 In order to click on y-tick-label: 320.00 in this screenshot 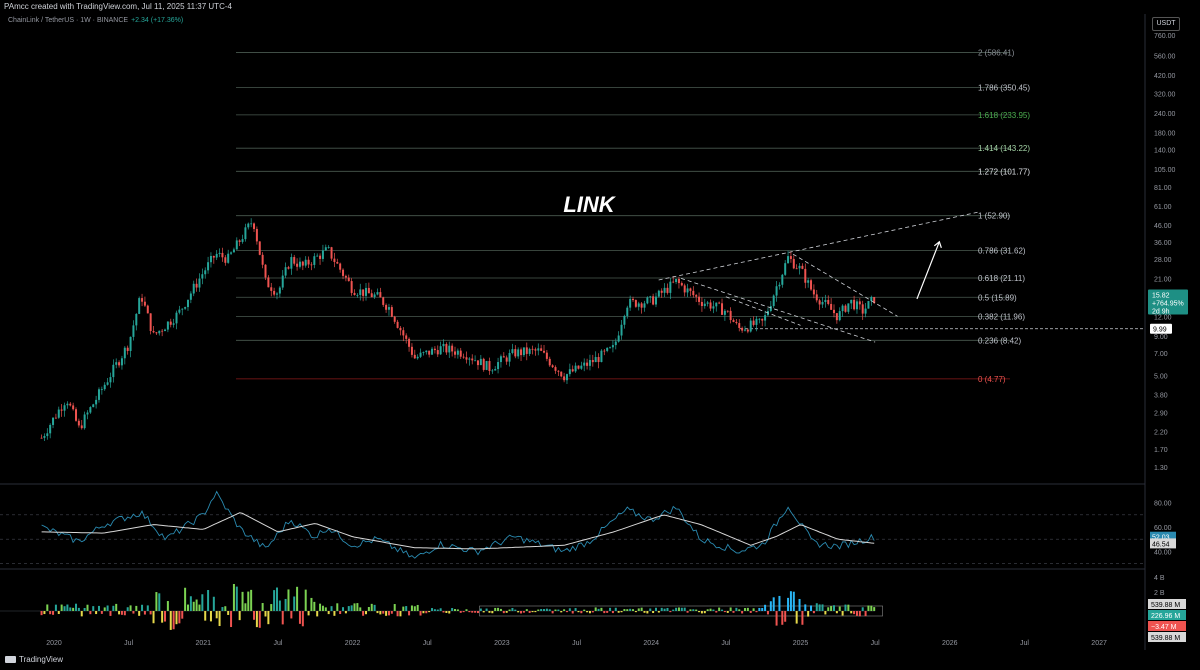, I will do `click(1165, 95)`.